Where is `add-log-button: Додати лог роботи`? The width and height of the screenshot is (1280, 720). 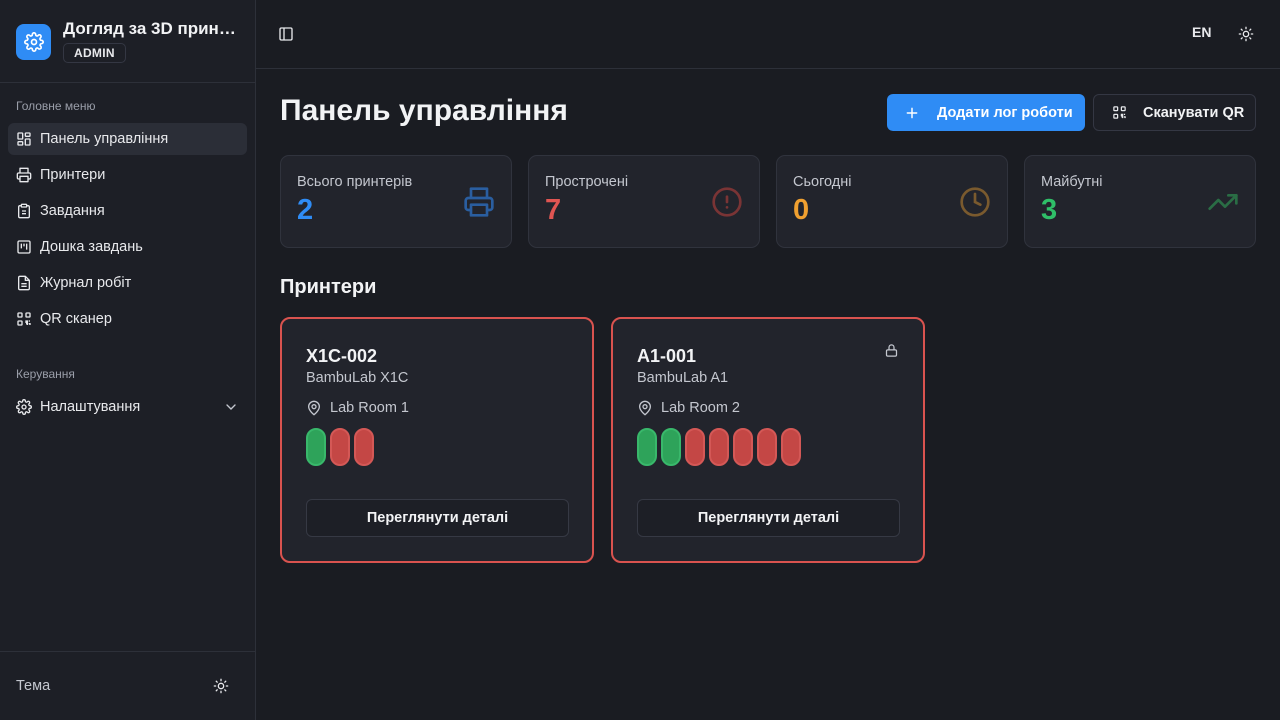
add-log-button: Додати лог роботи is located at coordinates (986, 112).